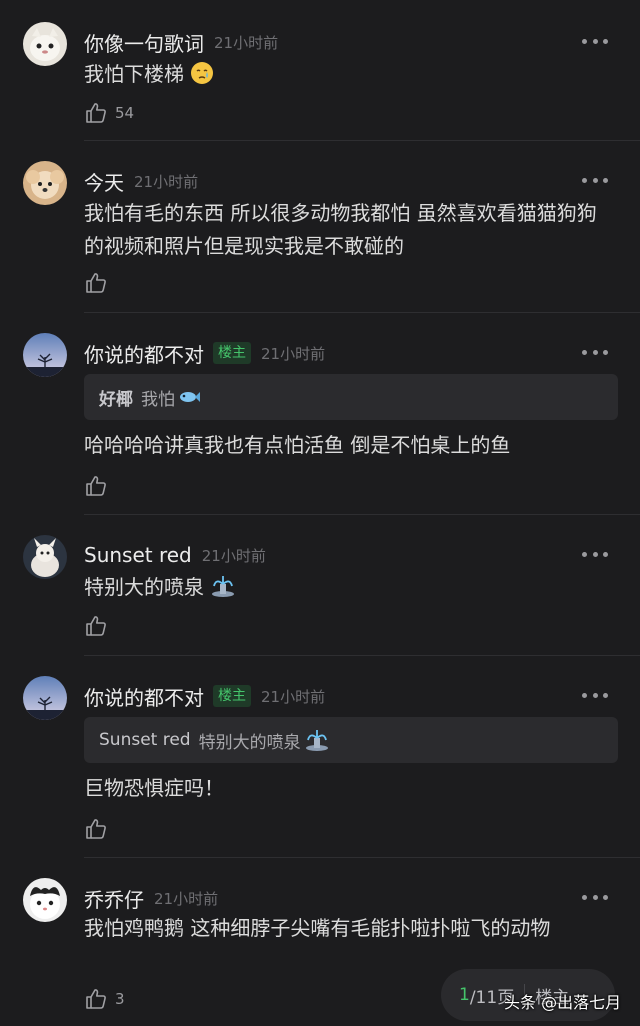  What do you see at coordinates (116, 399) in the screenshot?
I see `quoted-username: 好椰` at bounding box center [116, 399].